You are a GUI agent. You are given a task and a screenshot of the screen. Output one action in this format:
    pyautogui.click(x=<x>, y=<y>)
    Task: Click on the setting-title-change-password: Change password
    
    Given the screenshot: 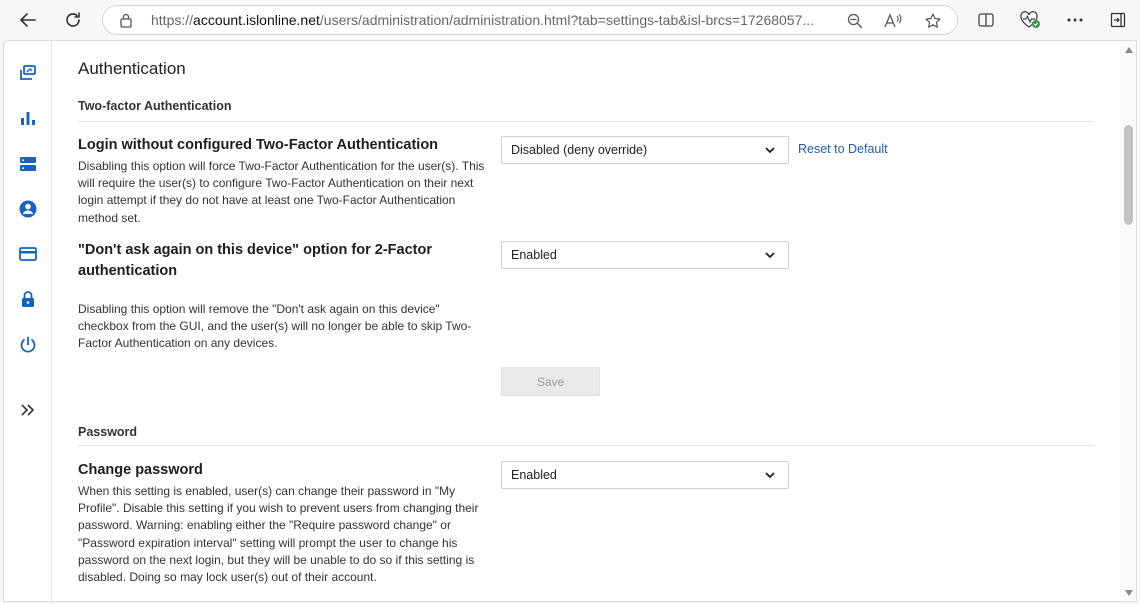 What is the action you would take?
    pyautogui.click(x=140, y=470)
    